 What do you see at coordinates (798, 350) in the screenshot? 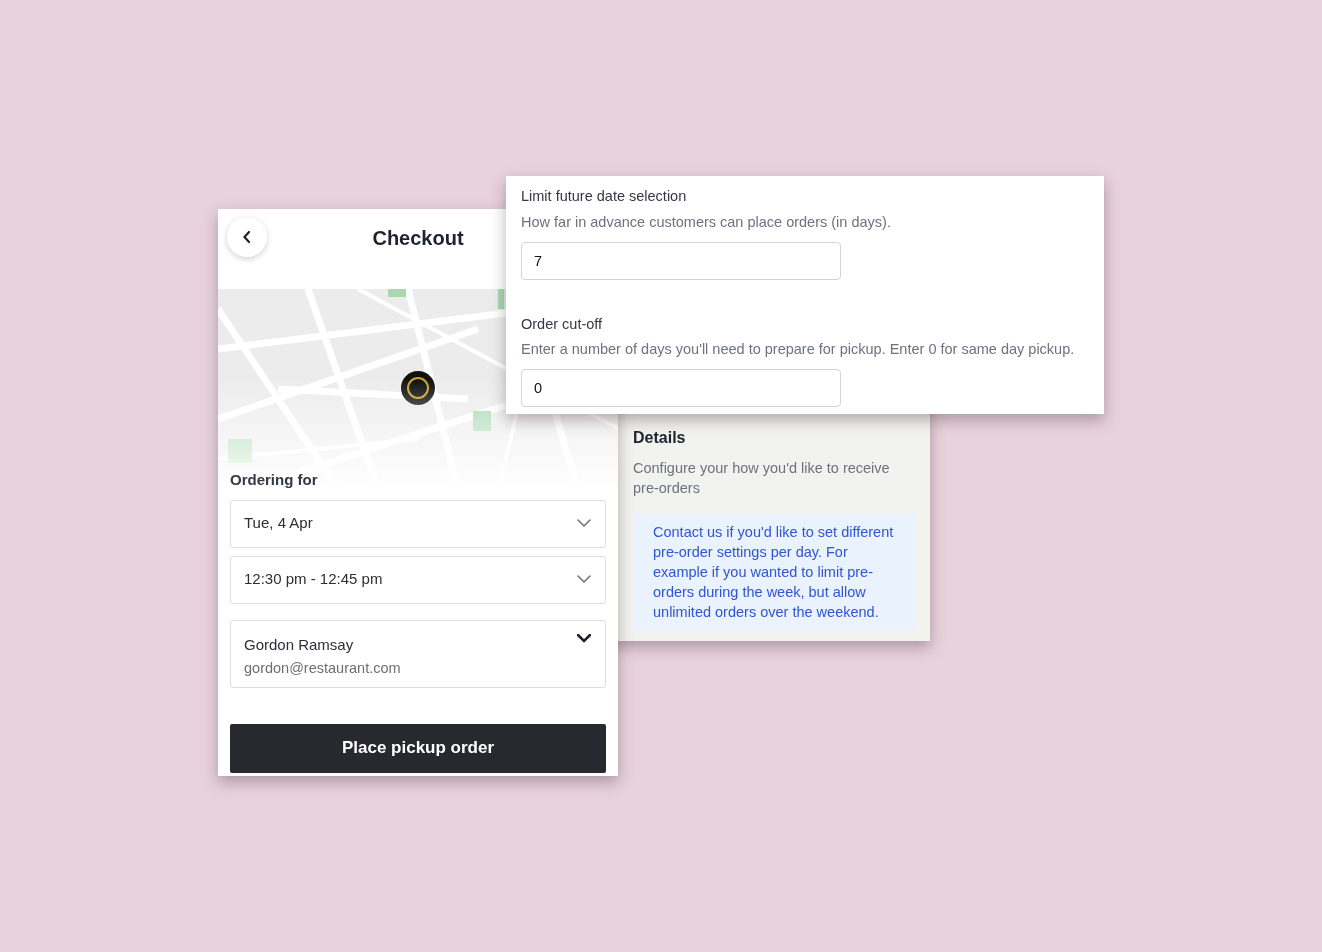
I see `help-text: Enter a number of days you'll need to prepare for pickup. Enter 0 for same day pickup.` at bounding box center [798, 350].